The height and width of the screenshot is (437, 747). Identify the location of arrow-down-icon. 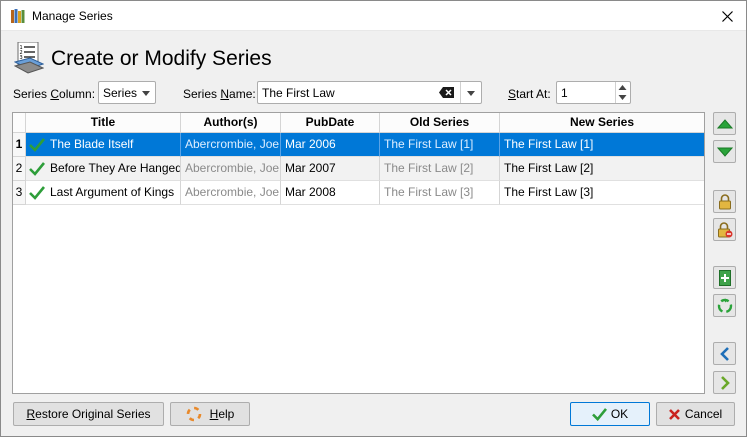
(724, 152).